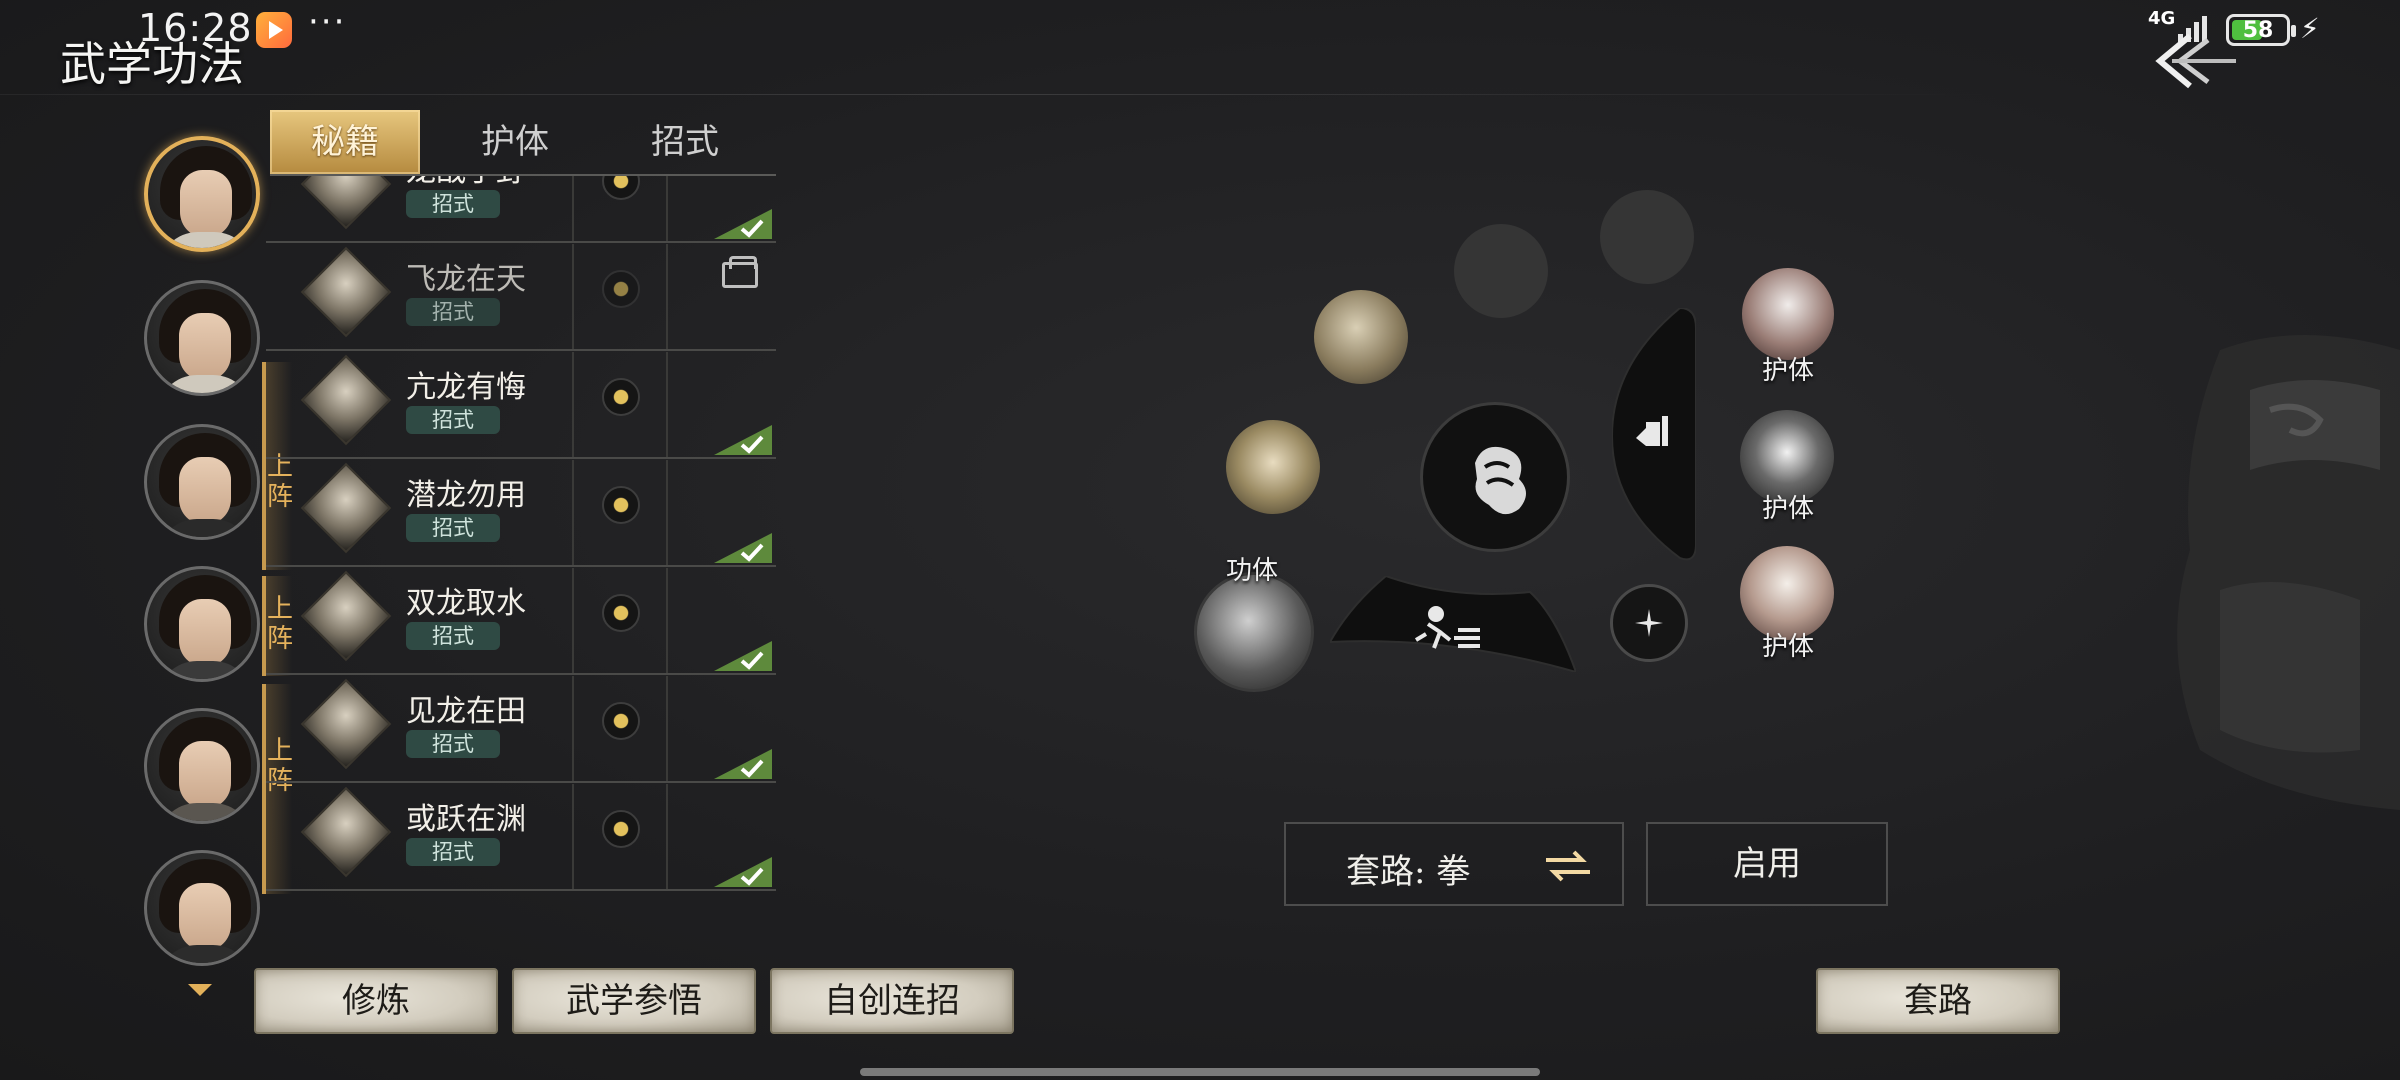 This screenshot has height=1080, width=2400. What do you see at coordinates (274, 30) in the screenshot?
I see `video-app-icon` at bounding box center [274, 30].